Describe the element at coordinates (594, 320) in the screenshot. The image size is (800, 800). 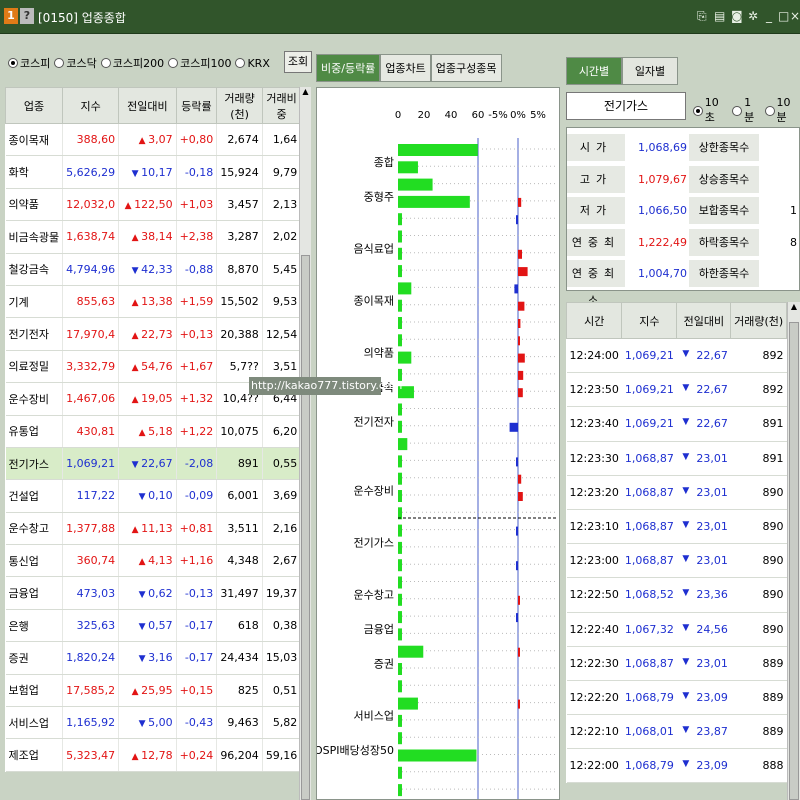
I see `col-header-time: 시간` at that location.